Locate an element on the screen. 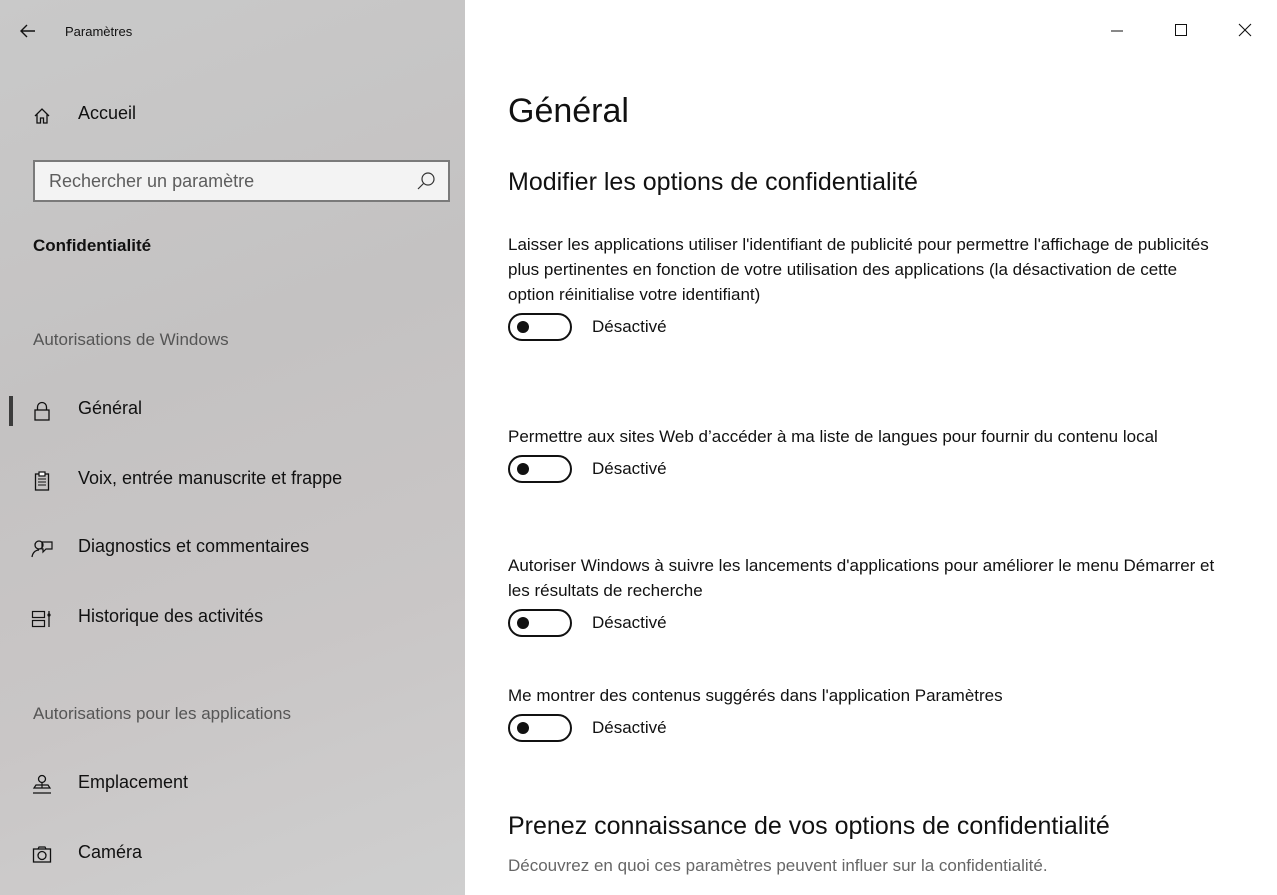 The height and width of the screenshot is (895, 1277). section-heading-modify: Modifier les options de confidentialité is located at coordinates (713, 182).